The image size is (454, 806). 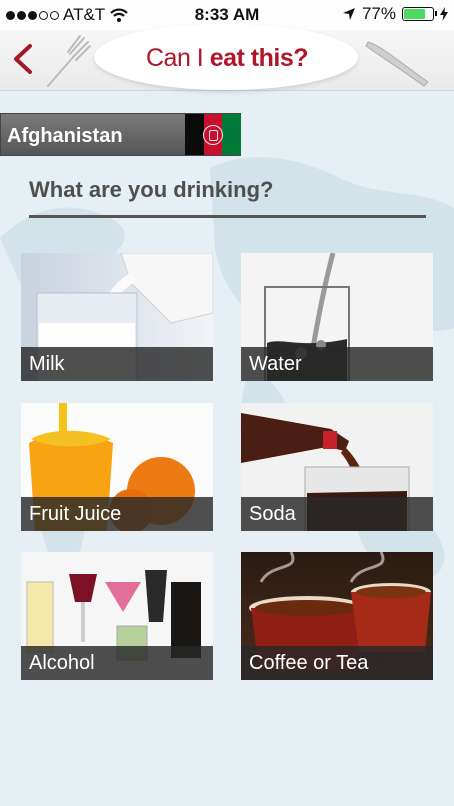 What do you see at coordinates (337, 364) in the screenshot?
I see `drink-label: Water` at bounding box center [337, 364].